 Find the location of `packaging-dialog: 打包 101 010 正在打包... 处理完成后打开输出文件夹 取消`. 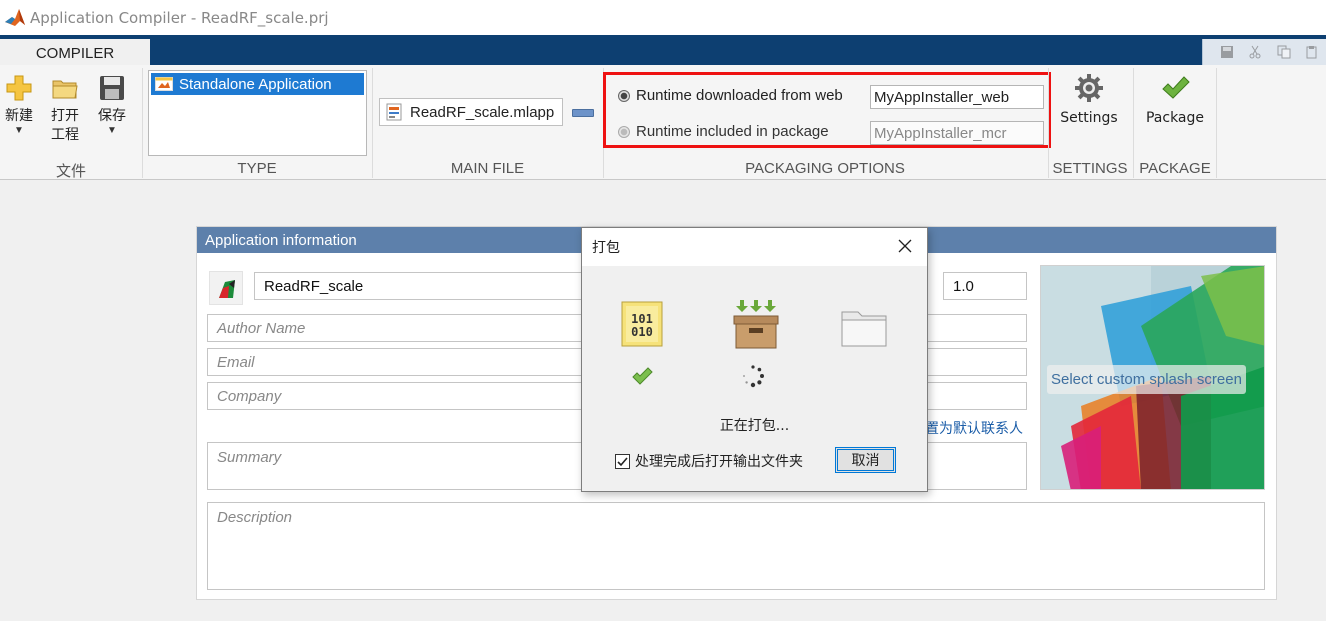

packaging-dialog: 打包 101 010 正在打包... 处理完成后打开输出文件夹 取消 is located at coordinates (754, 359).